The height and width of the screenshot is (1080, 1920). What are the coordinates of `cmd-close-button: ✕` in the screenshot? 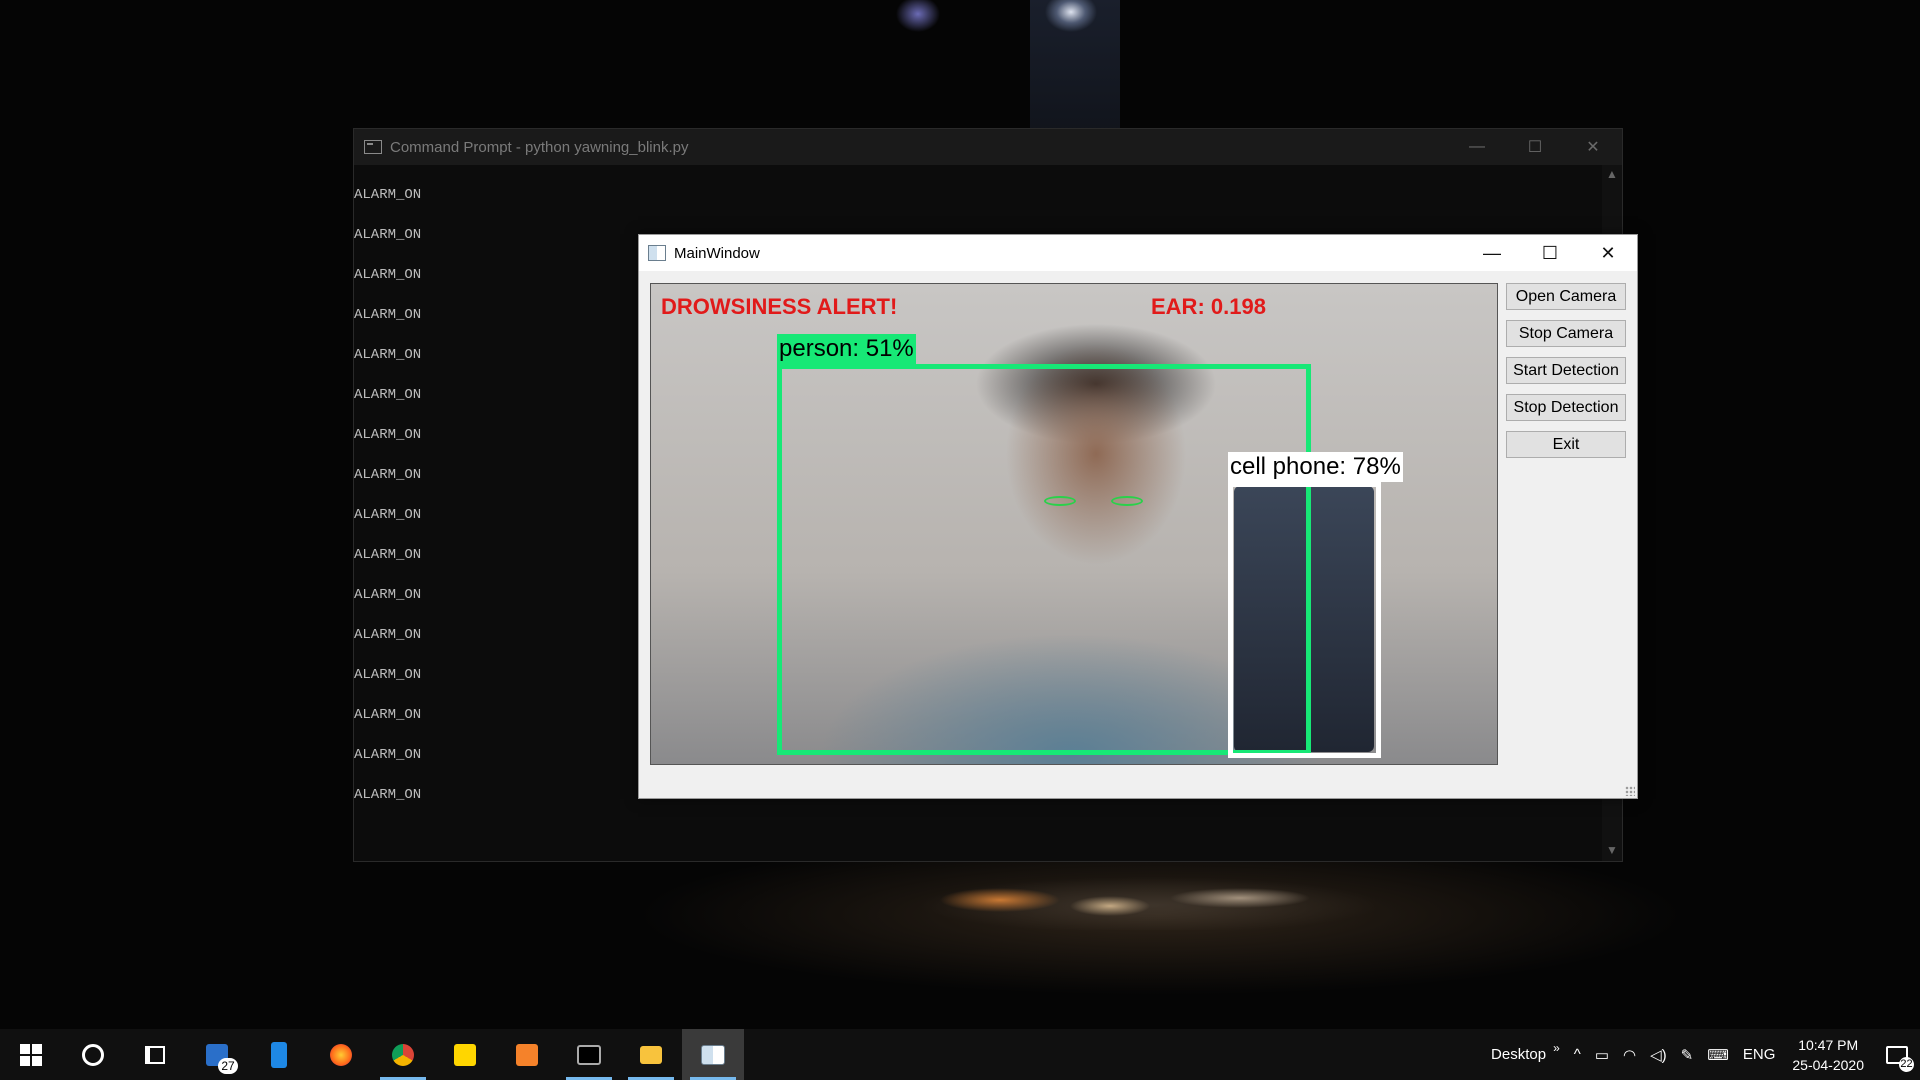 It's located at (1593, 147).